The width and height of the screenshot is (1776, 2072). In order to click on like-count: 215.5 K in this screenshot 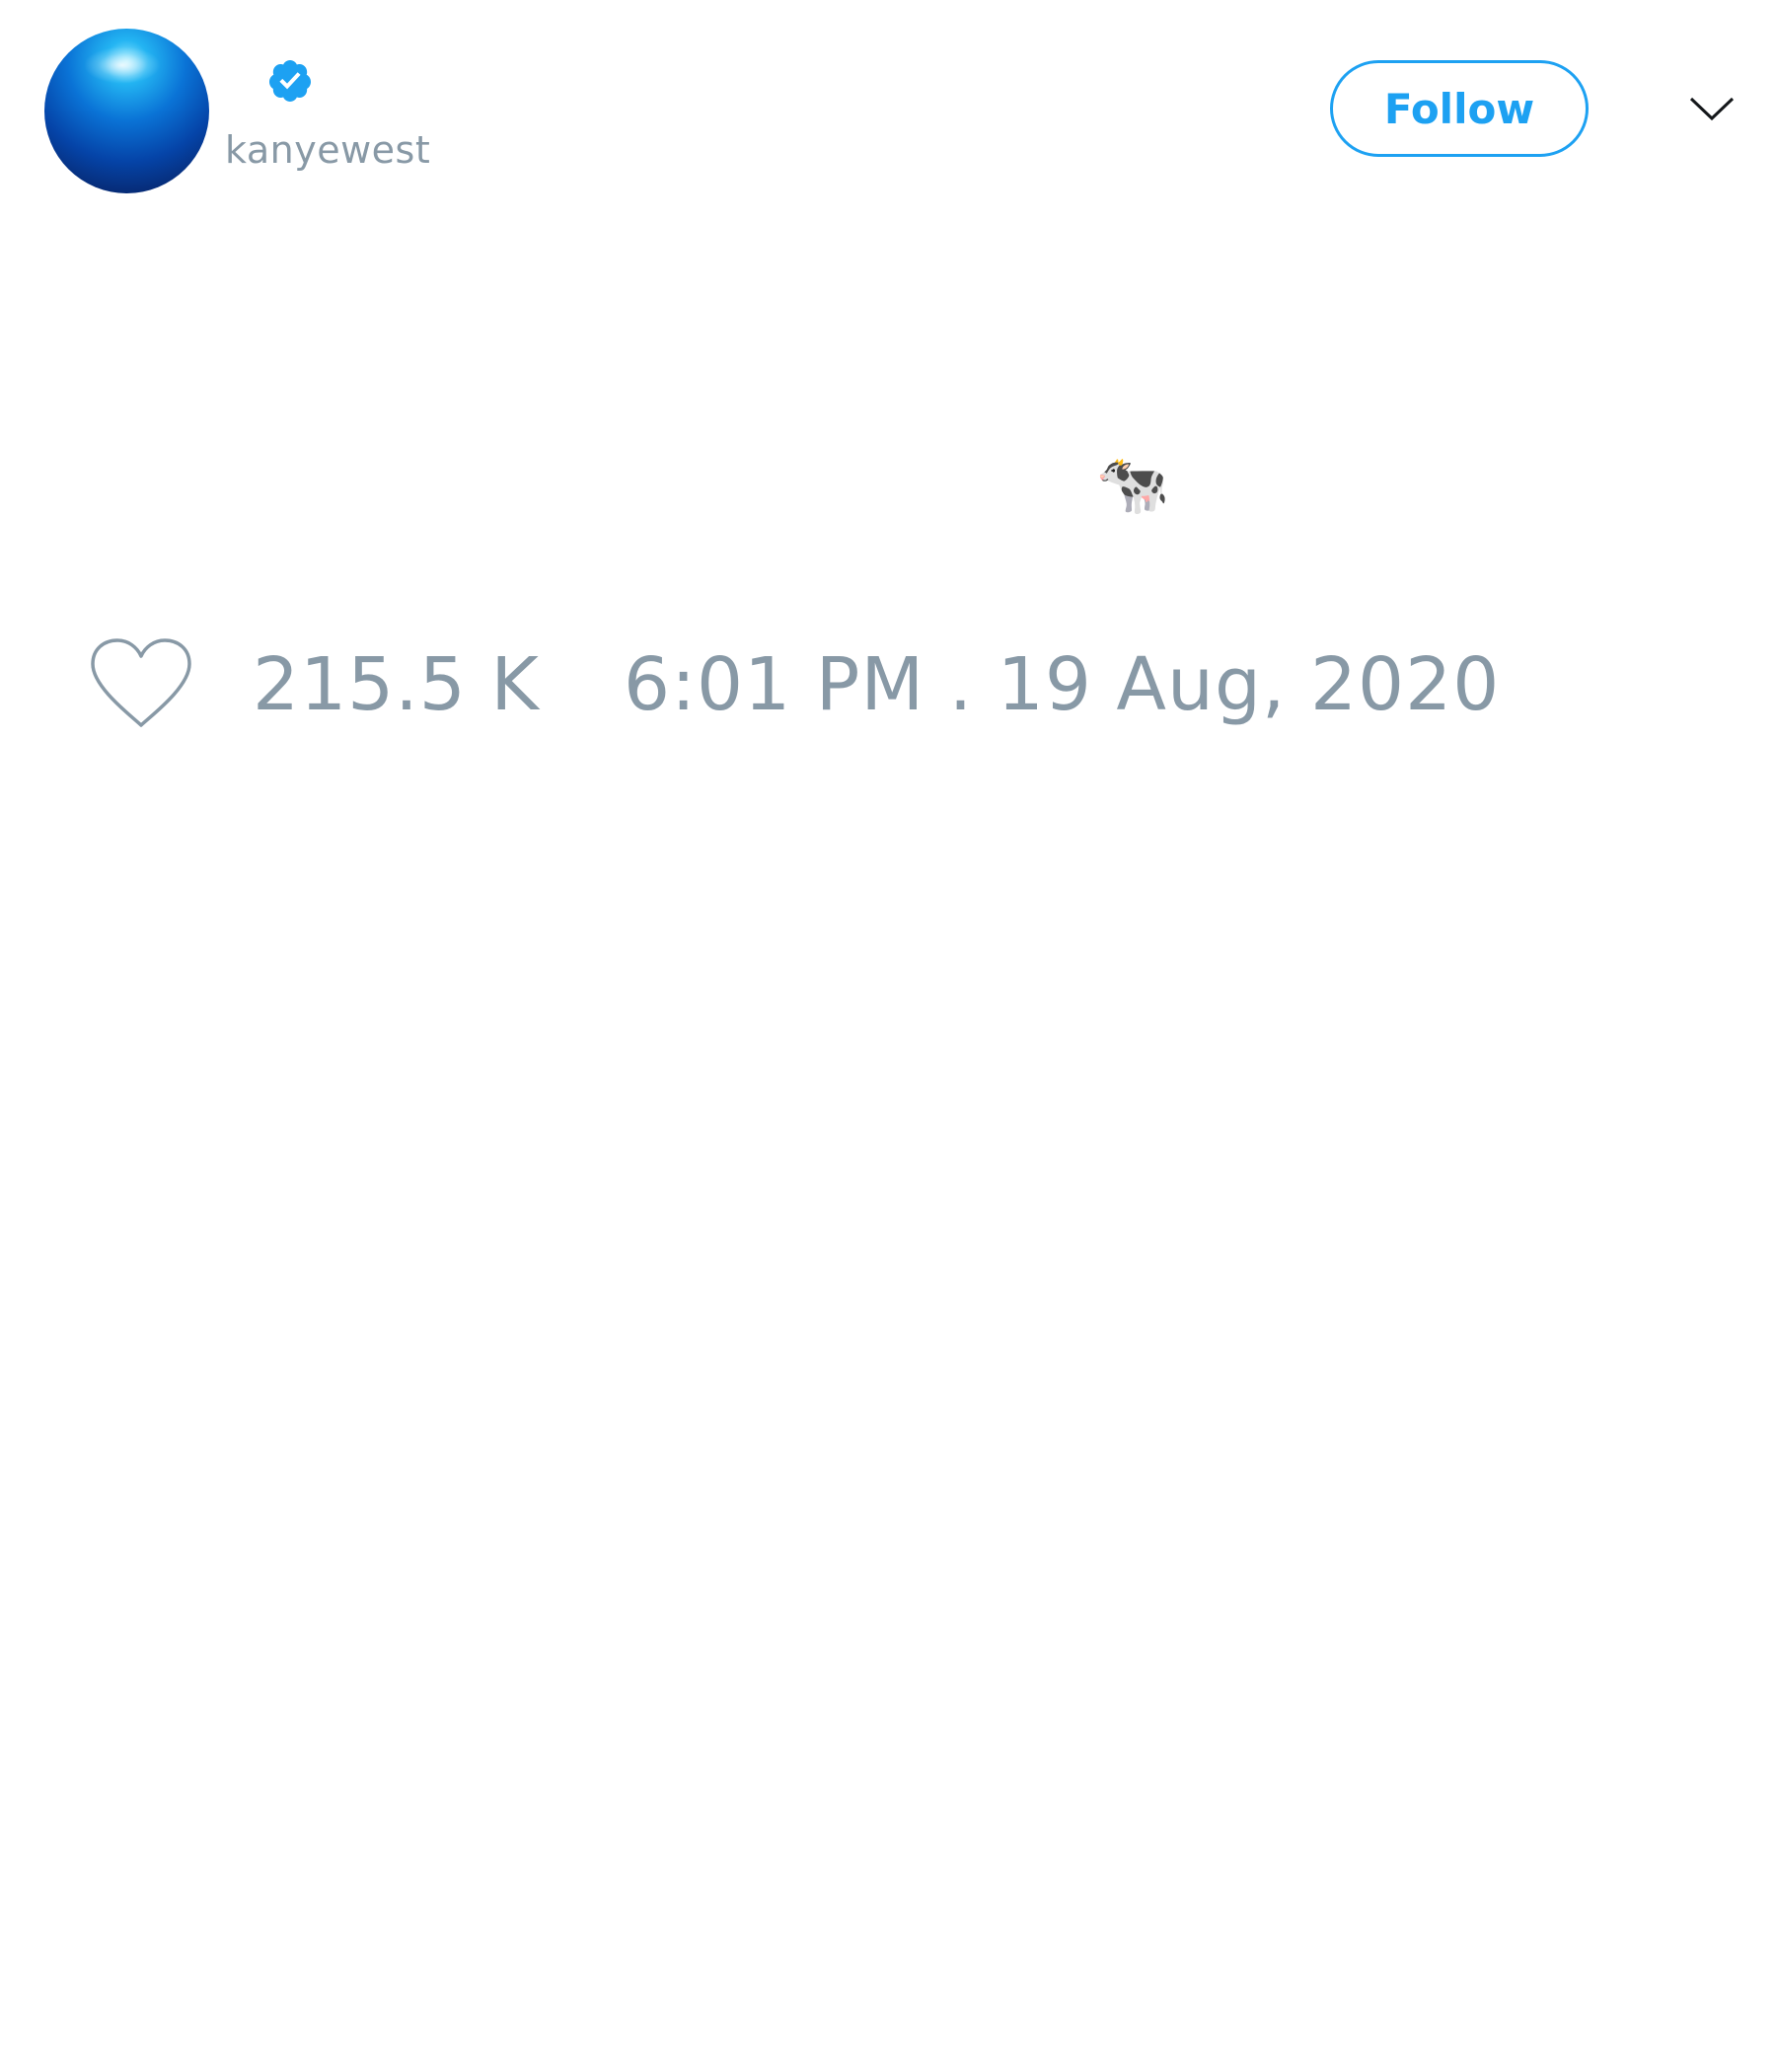, I will do `click(396, 685)`.